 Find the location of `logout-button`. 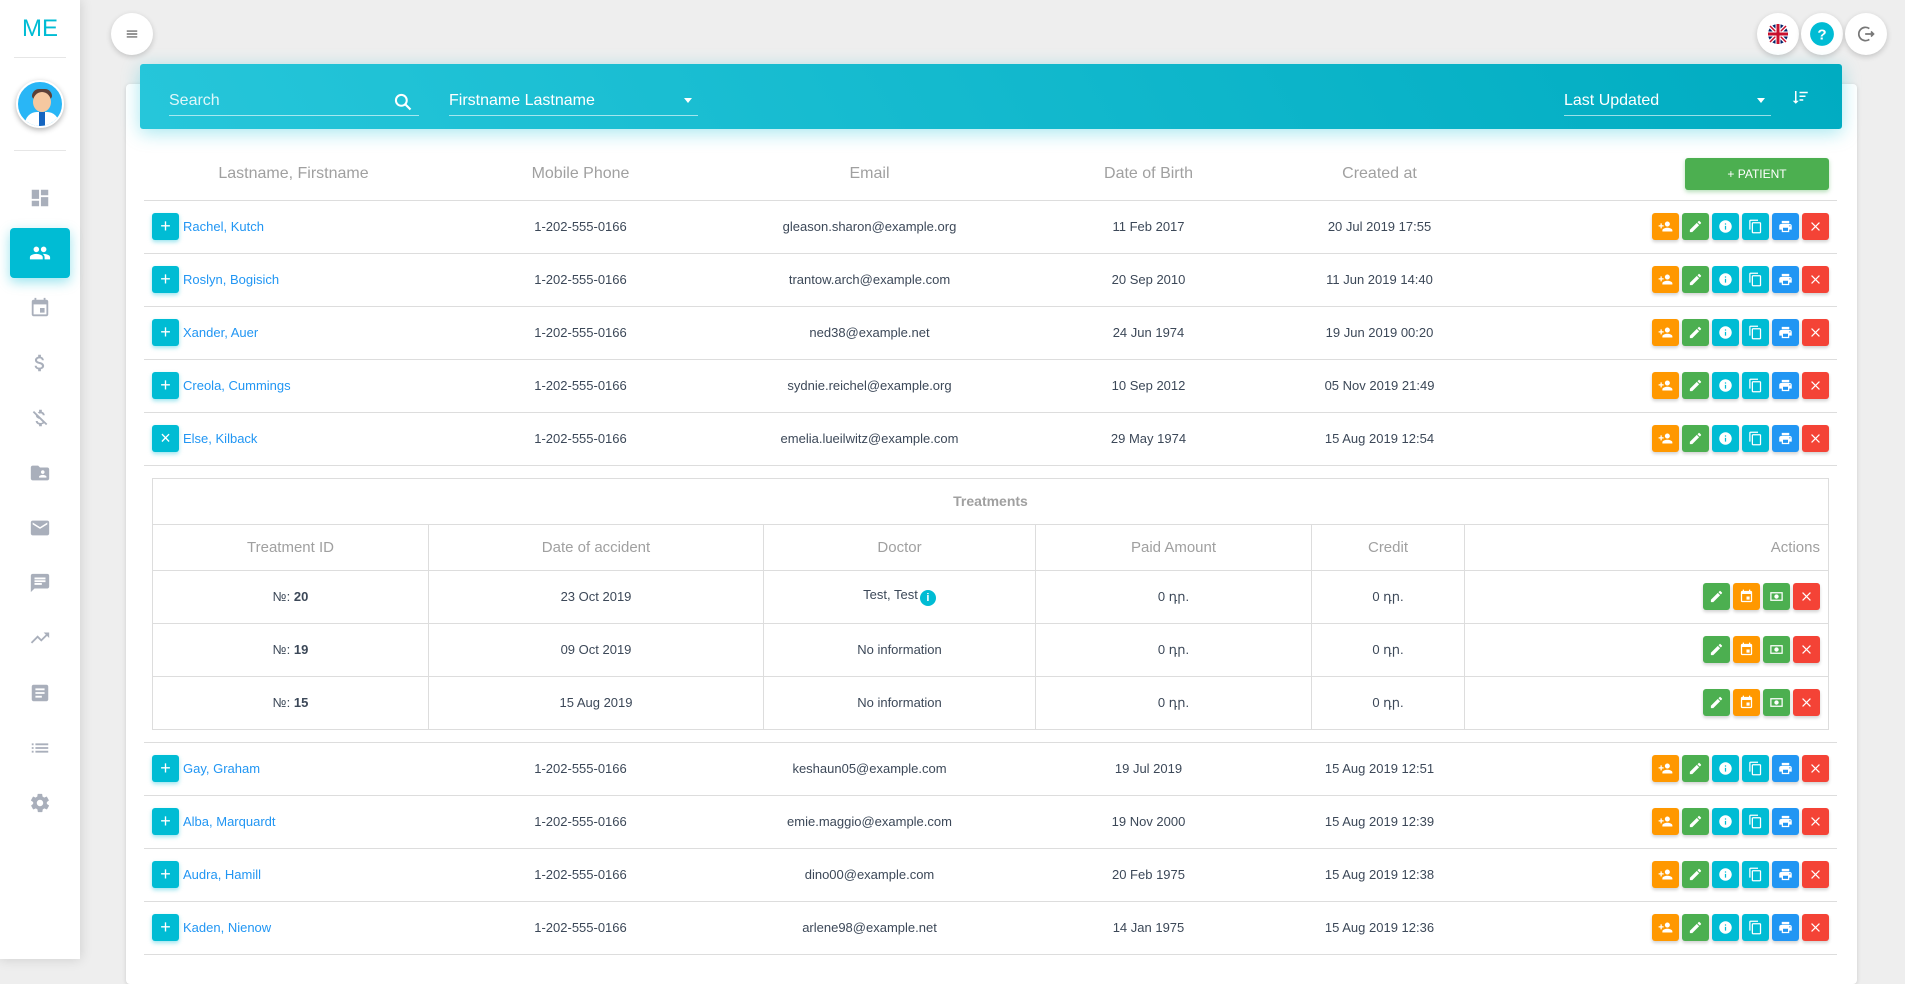

logout-button is located at coordinates (1866, 34).